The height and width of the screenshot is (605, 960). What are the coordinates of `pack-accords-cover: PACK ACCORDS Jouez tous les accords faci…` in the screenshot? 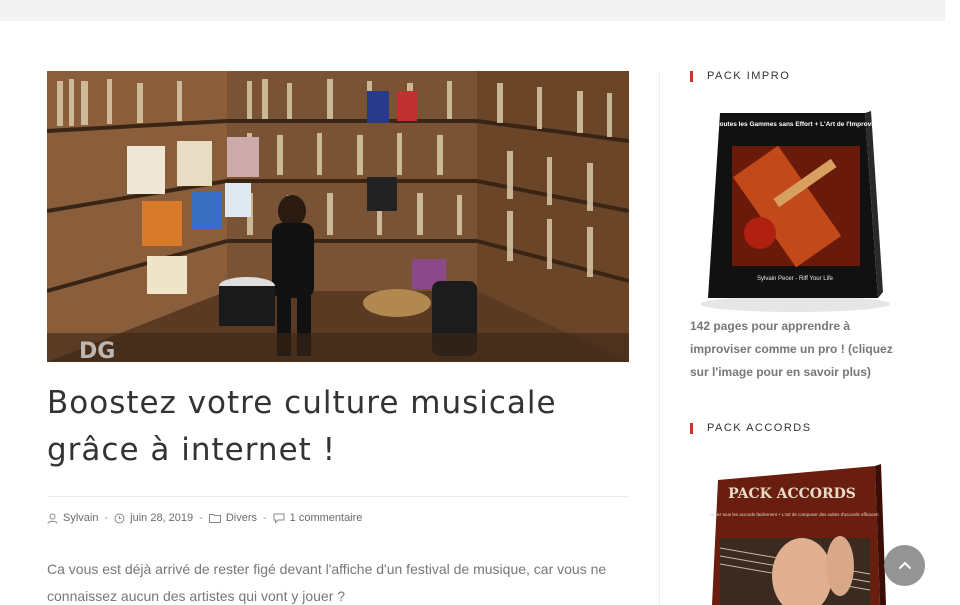 It's located at (795, 531).